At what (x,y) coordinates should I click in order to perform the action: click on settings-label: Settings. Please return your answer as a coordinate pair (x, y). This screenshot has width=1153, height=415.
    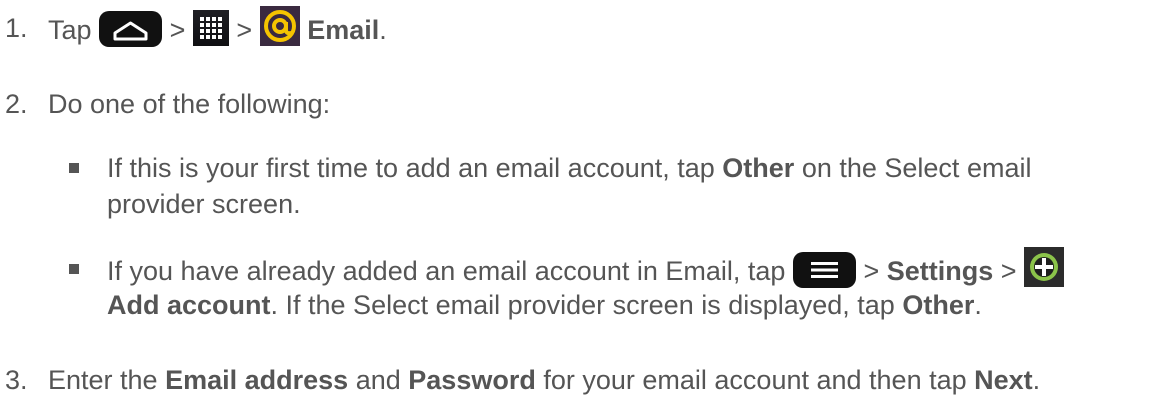
    Looking at the image, I should click on (940, 271).